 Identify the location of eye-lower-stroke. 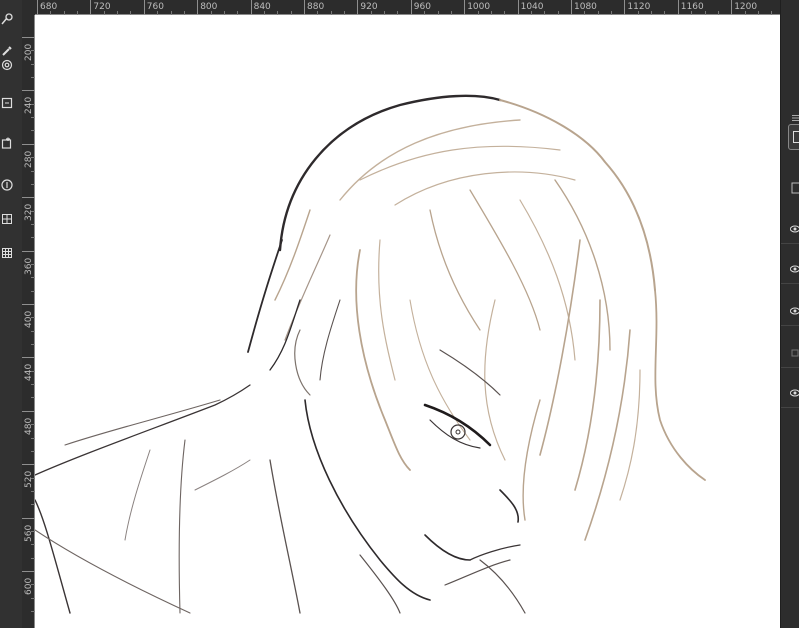
(455, 434).